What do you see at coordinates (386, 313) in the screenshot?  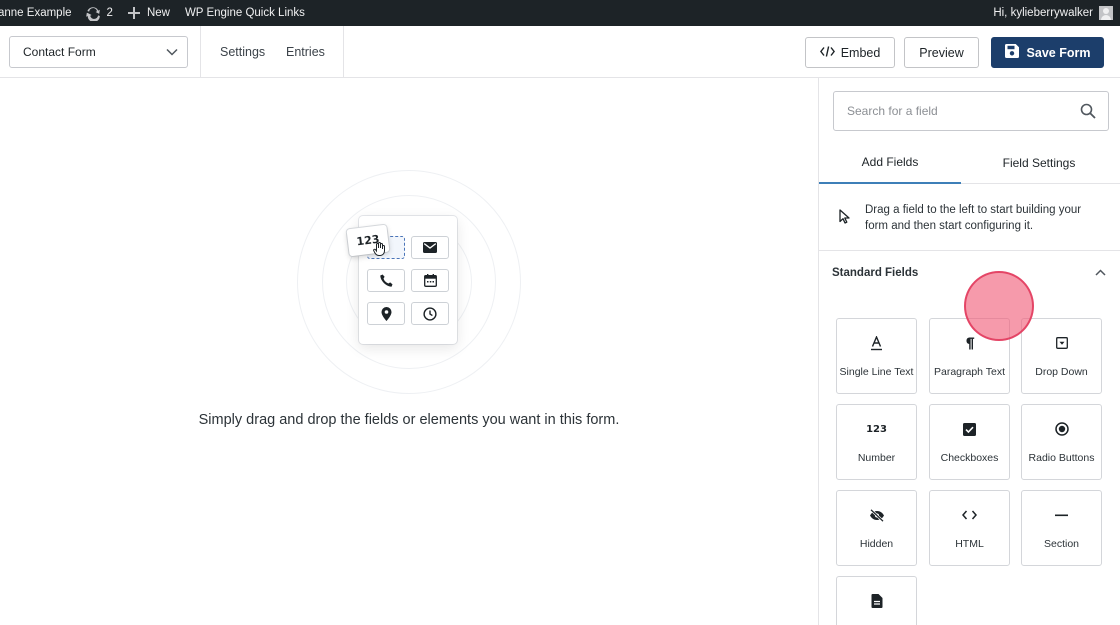 I see `location-pin-icon` at bounding box center [386, 313].